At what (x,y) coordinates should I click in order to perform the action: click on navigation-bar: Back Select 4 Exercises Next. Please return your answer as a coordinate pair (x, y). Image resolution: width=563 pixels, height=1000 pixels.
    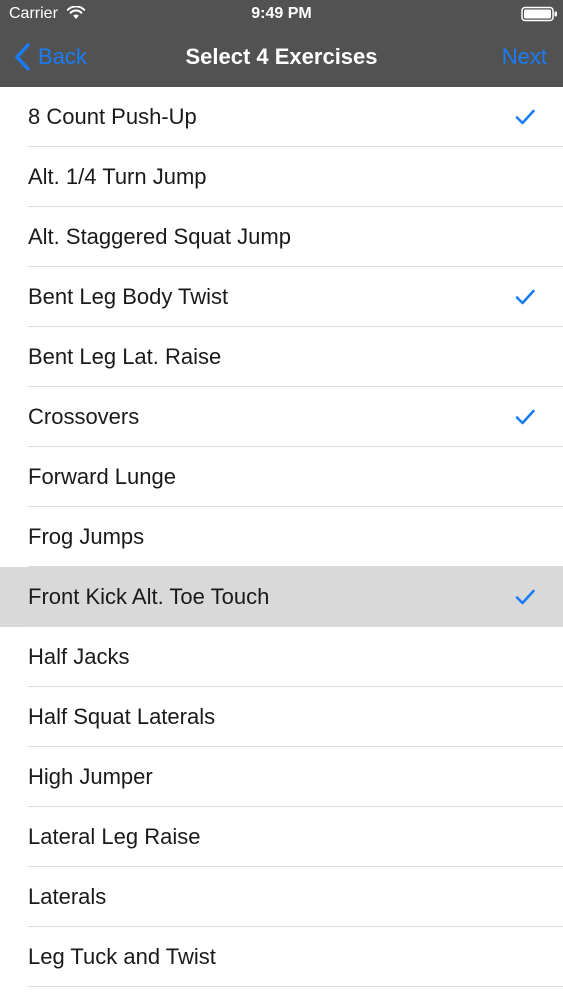
    Looking at the image, I should click on (281, 57).